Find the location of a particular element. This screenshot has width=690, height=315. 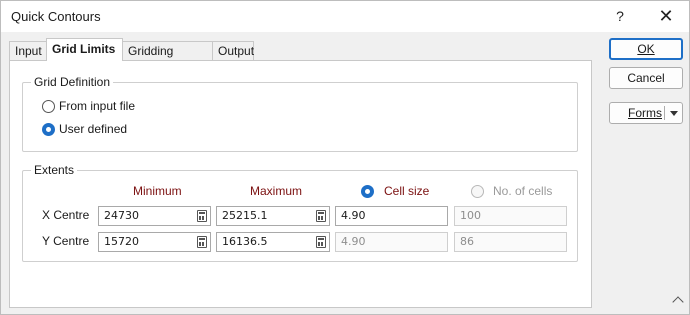

ok-button: OK is located at coordinates (646, 49).